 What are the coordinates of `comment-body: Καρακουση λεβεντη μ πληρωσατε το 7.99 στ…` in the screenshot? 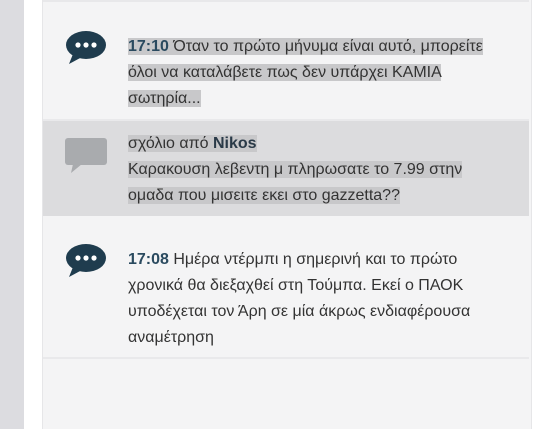 It's located at (295, 182).